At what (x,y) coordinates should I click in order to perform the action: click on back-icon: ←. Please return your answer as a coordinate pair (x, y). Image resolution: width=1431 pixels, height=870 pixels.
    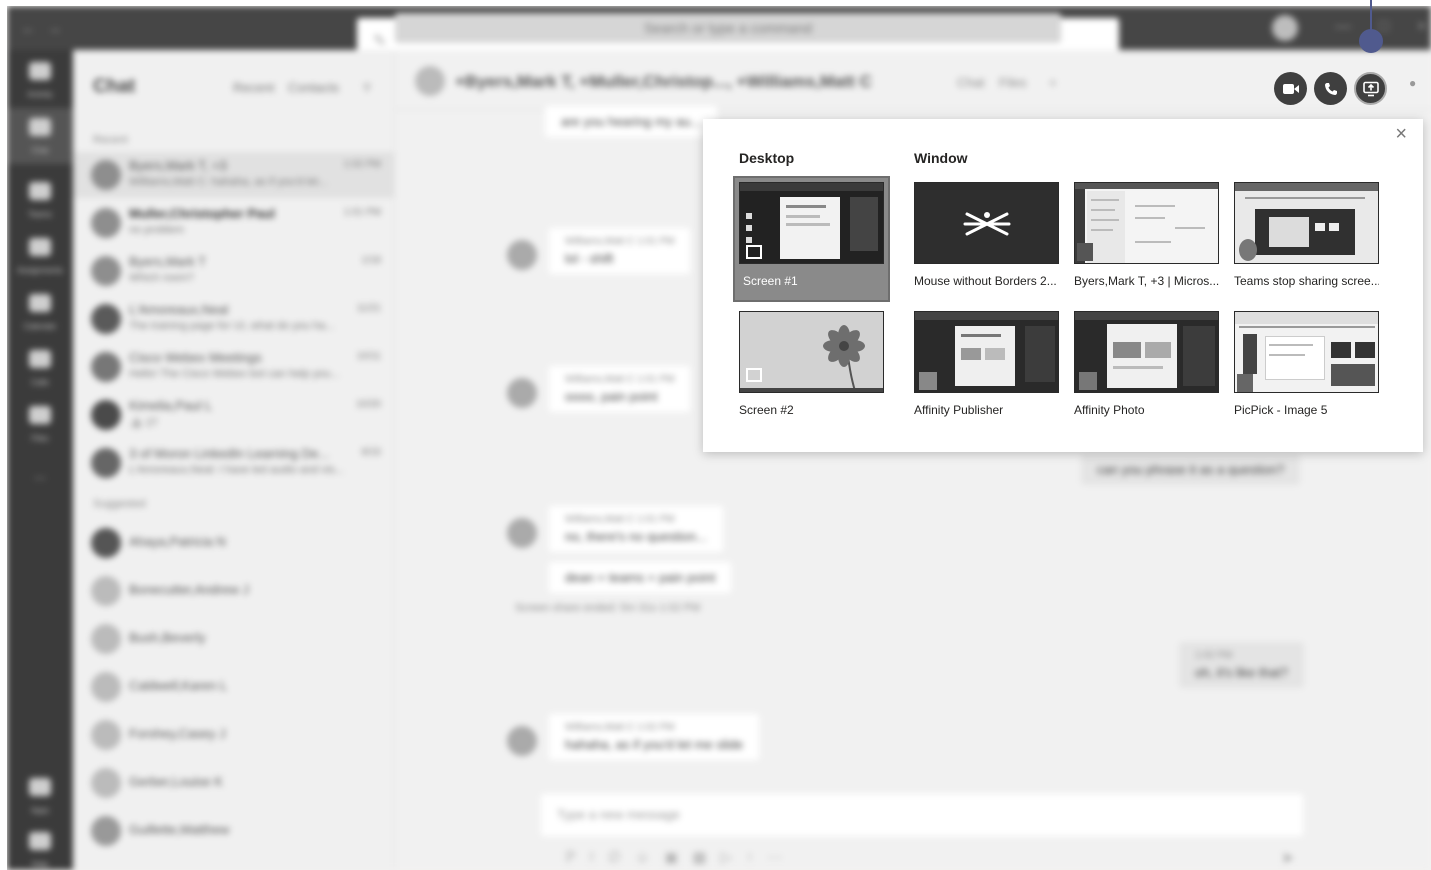
    Looking at the image, I should click on (28, 28).